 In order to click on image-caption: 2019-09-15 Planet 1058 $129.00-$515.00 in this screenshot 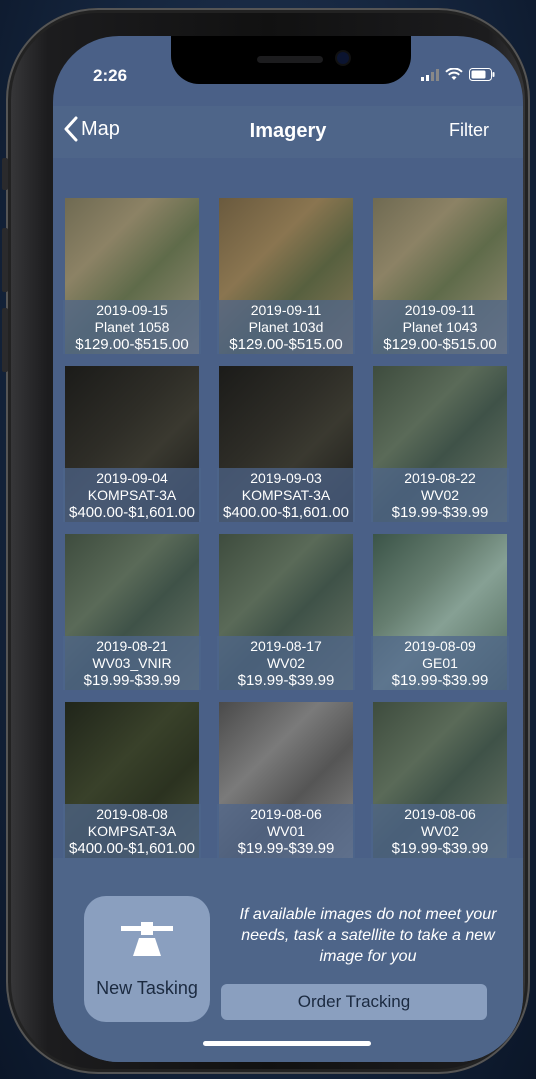, I will do `click(132, 327)`.